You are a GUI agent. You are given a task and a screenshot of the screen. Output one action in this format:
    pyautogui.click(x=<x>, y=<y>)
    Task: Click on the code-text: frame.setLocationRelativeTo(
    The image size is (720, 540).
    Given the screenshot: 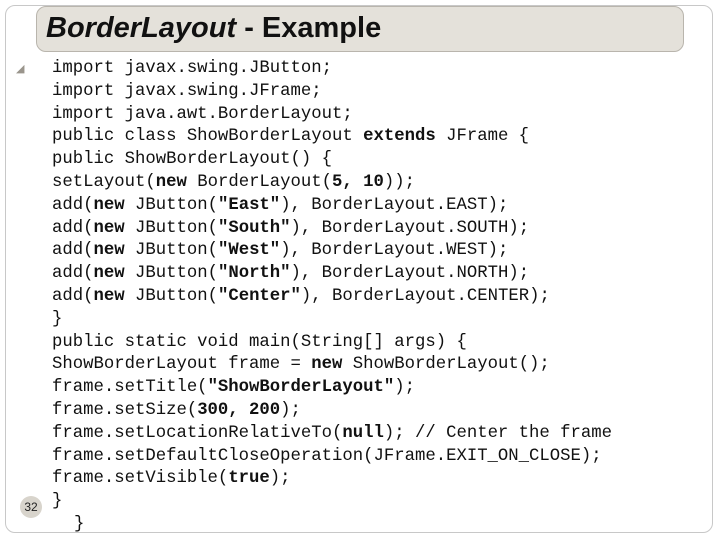 What is the action you would take?
    pyautogui.click(x=197, y=433)
    